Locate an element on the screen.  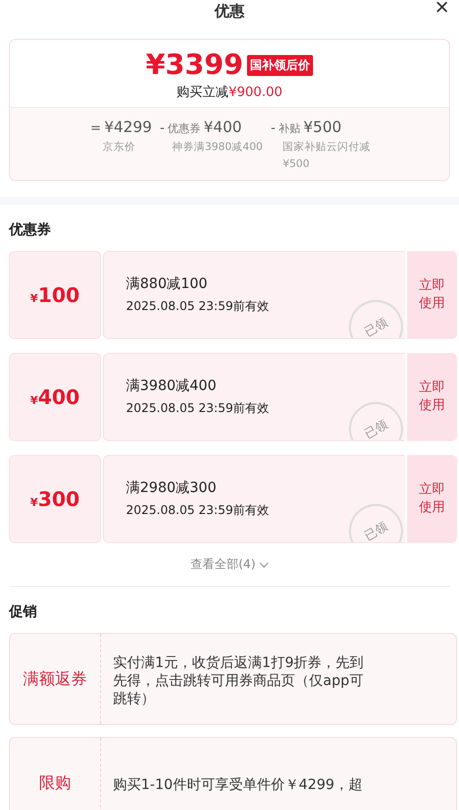
close-button: × is located at coordinates (441, 10).